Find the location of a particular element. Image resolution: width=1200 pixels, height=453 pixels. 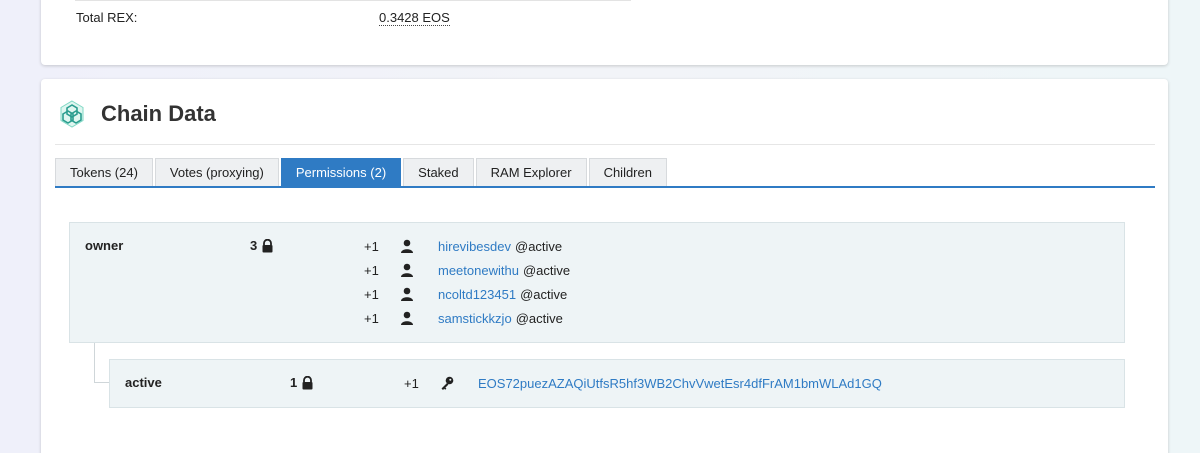

list-item: +1 ncoltd123451 @active is located at coordinates (465, 294).